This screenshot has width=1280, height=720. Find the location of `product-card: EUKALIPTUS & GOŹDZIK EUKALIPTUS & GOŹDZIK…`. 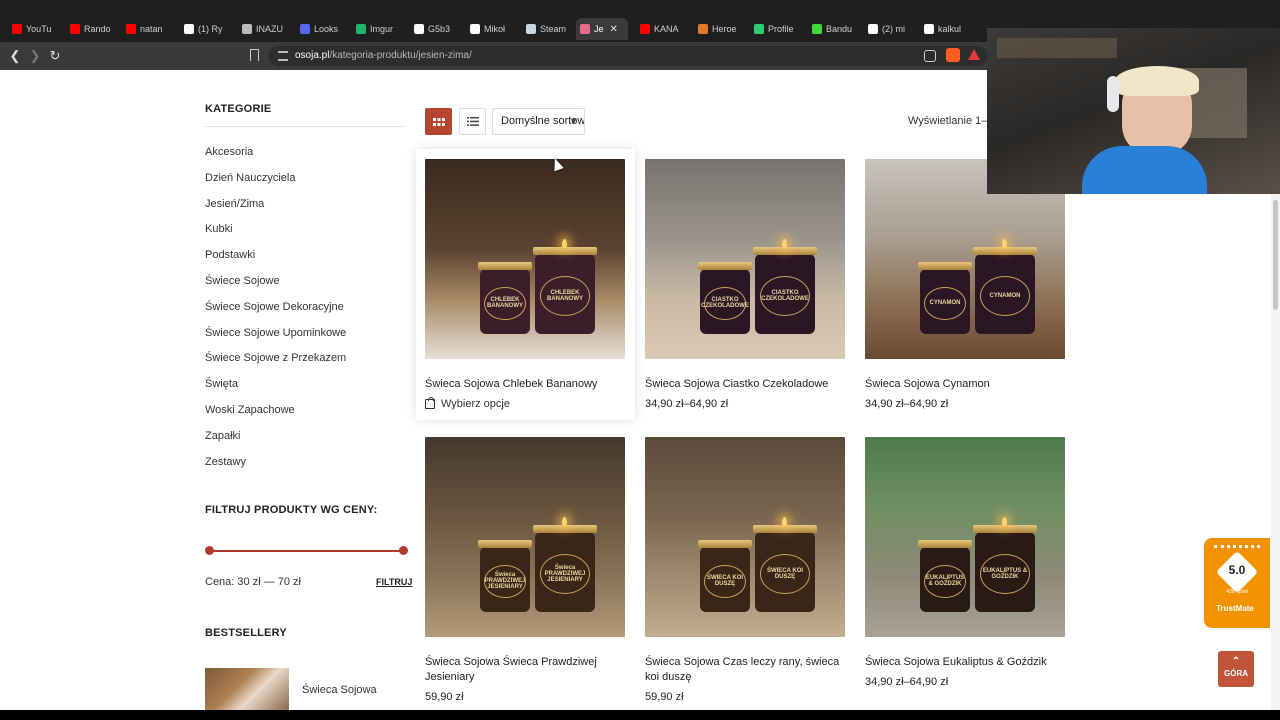

product-card: EUKALIPTUS & GOŹDZIK EUKALIPTUS & GOŹDZIK… is located at coordinates (965, 562).